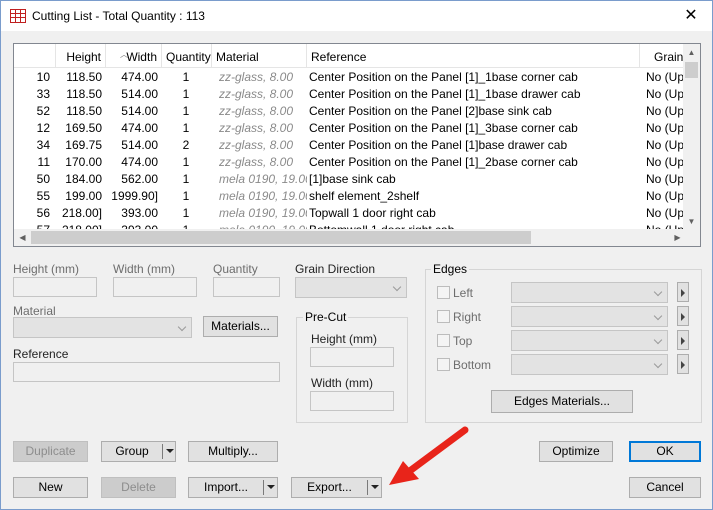  Describe the element at coordinates (375, 487) in the screenshot. I see `export-dropdown-icon` at that location.